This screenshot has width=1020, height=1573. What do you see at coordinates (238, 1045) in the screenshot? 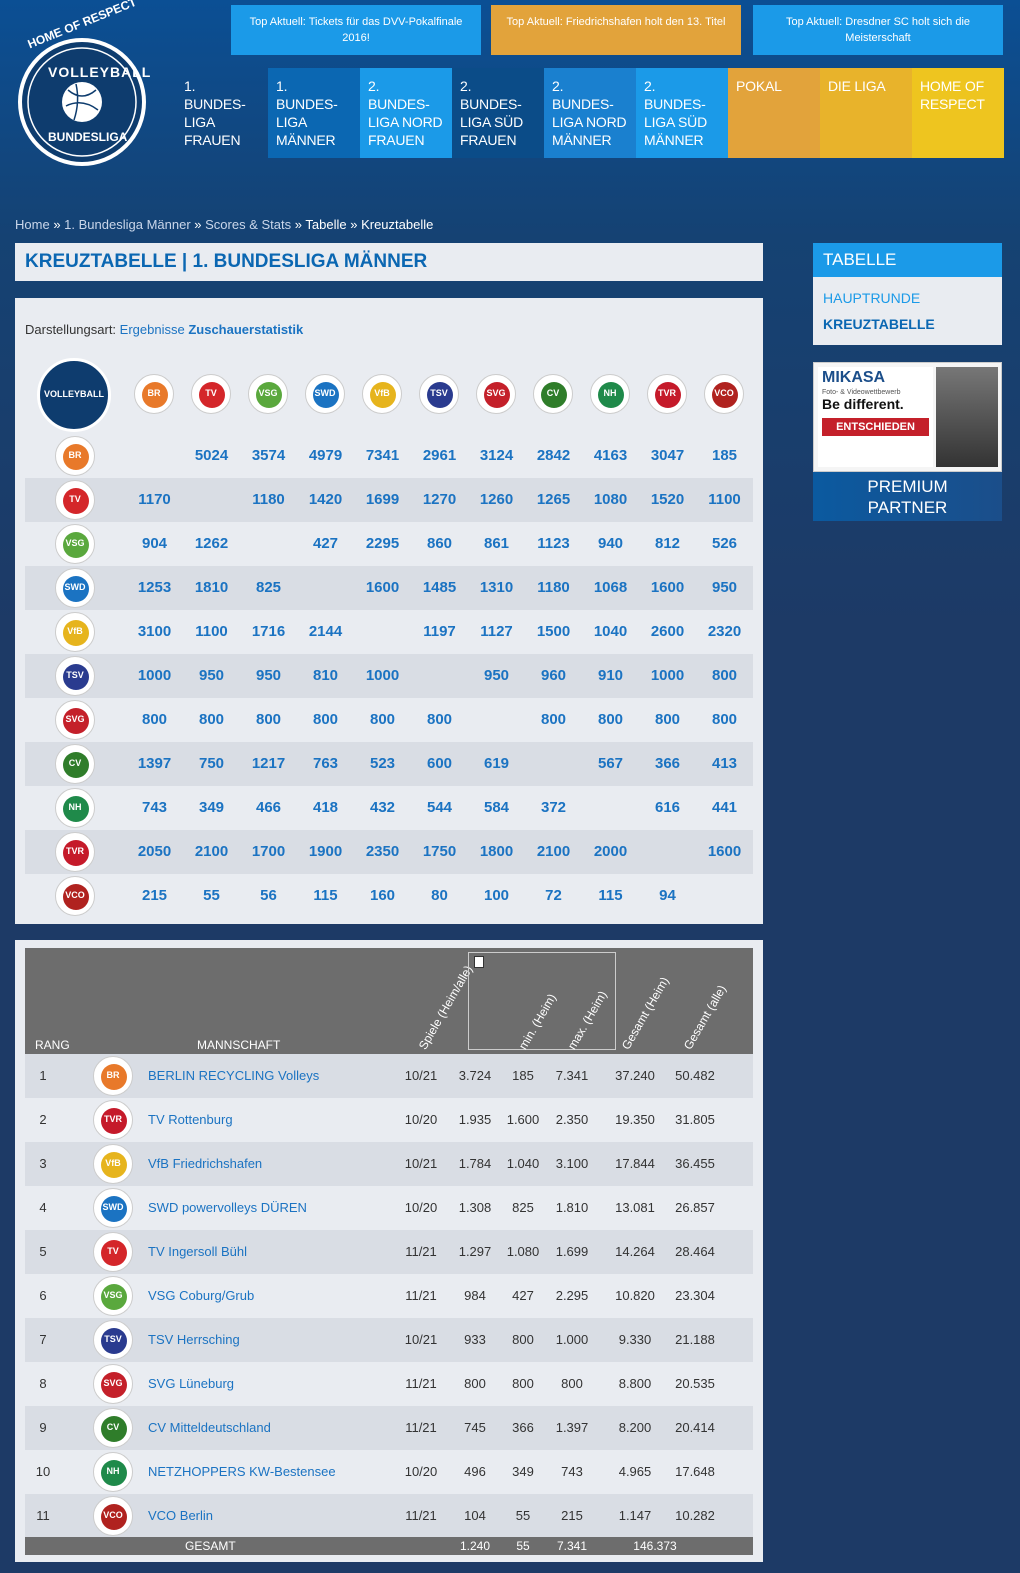
I see `col-mannschaft: MANNSCHAFT` at bounding box center [238, 1045].